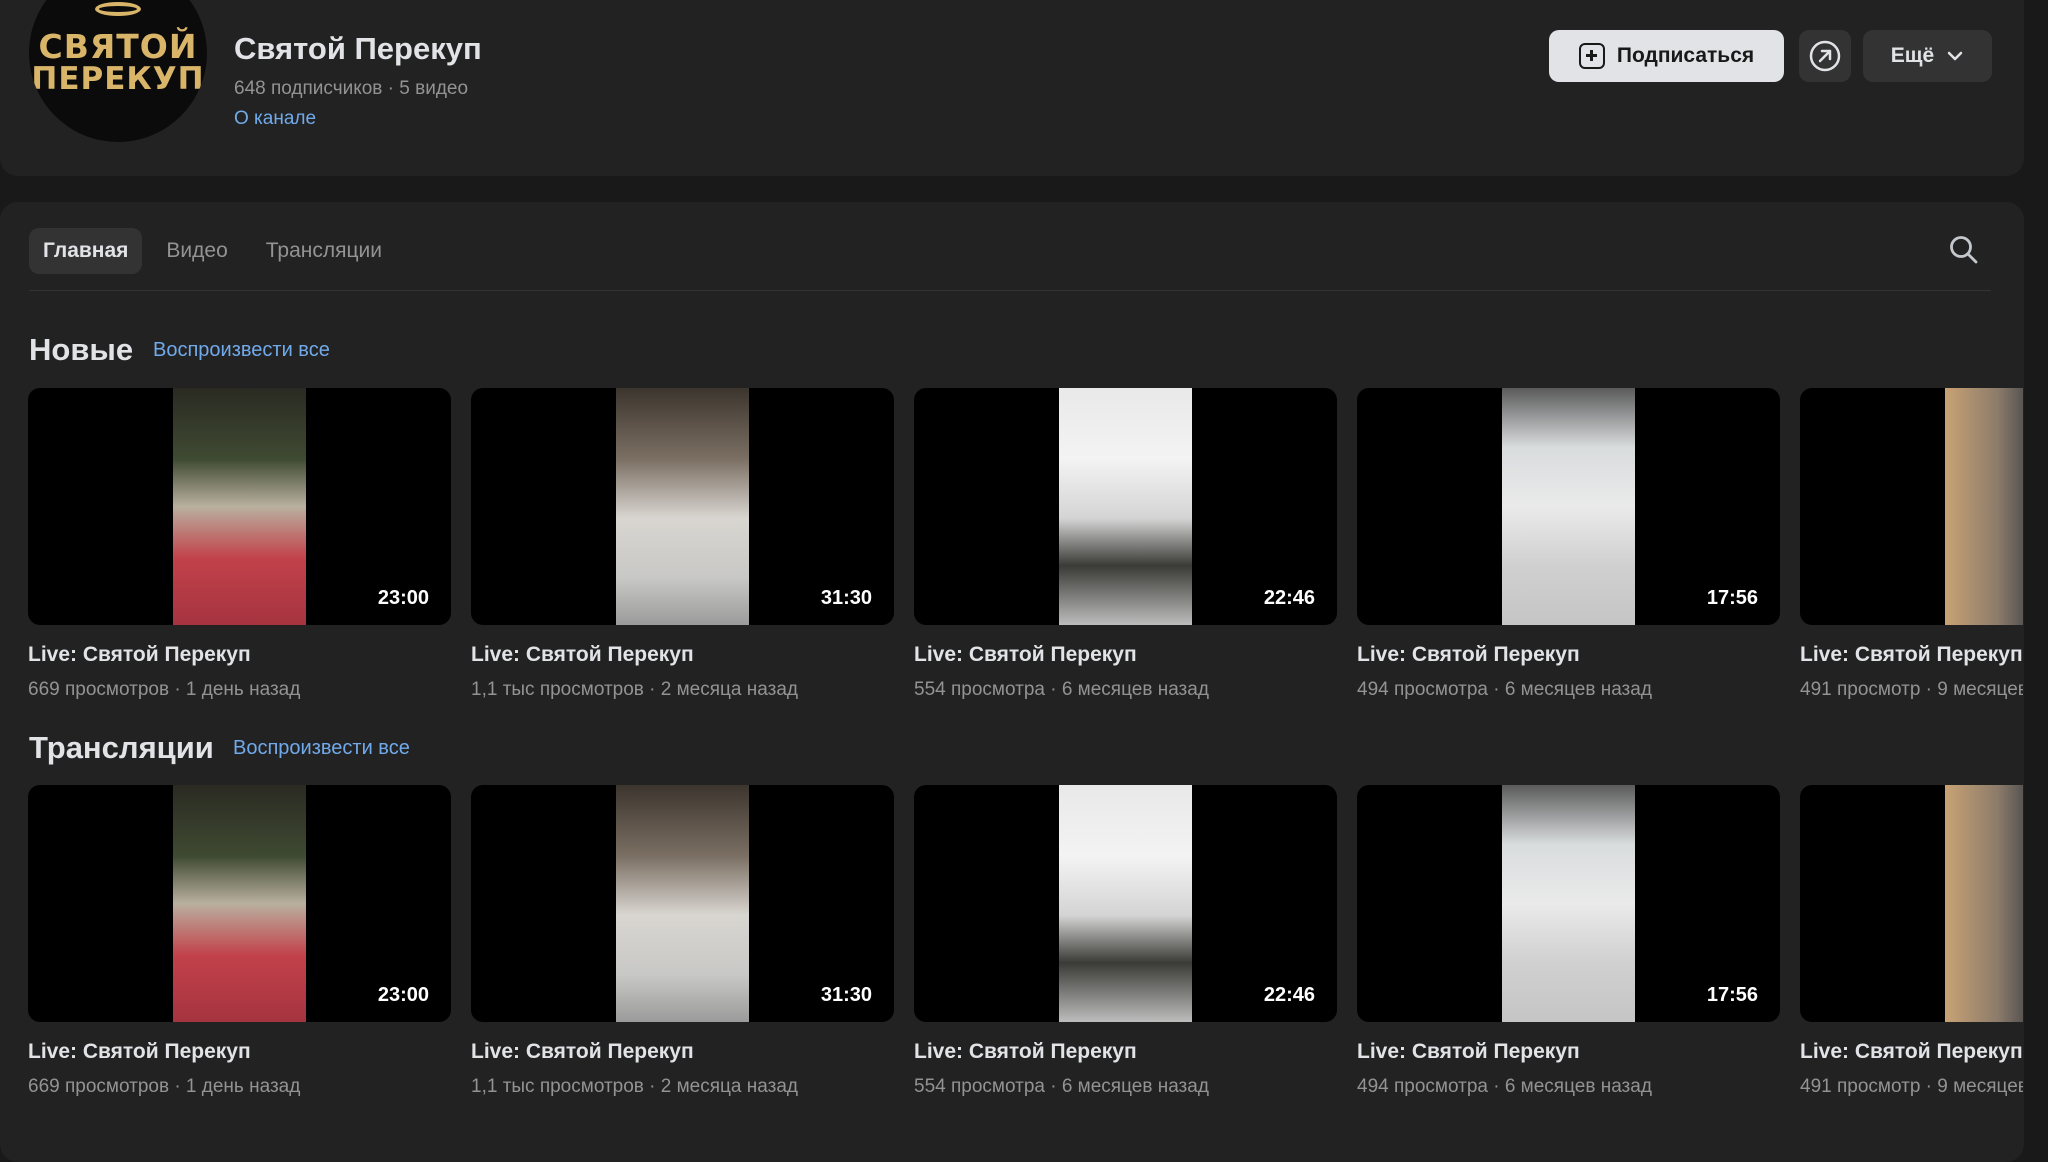  What do you see at coordinates (351, 88) in the screenshot?
I see `channel-meta: 648 подписчиков · 5 видео` at bounding box center [351, 88].